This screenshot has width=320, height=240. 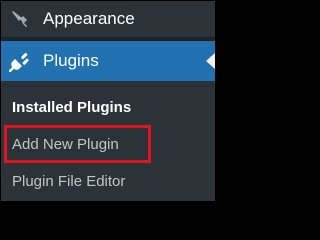 What do you see at coordinates (65, 144) in the screenshot?
I see `submenu-item-add-new-plugin: Add New Plugin` at bounding box center [65, 144].